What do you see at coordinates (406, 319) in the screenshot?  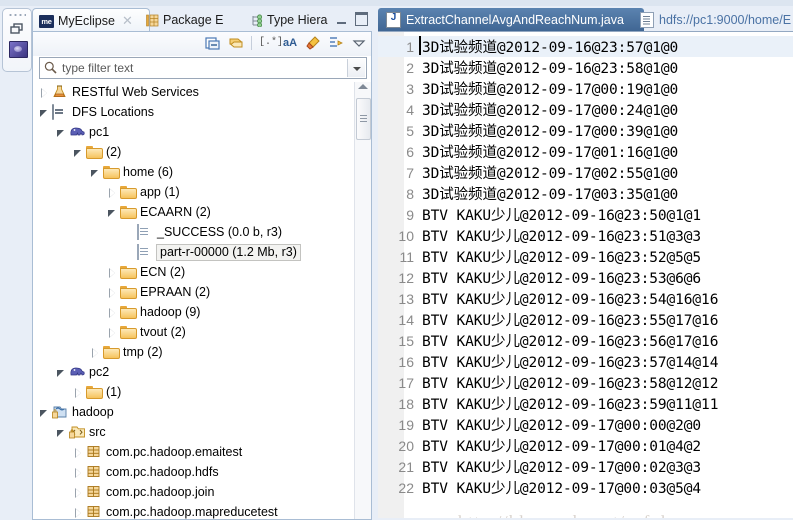 I see `line-number: 14` at bounding box center [406, 319].